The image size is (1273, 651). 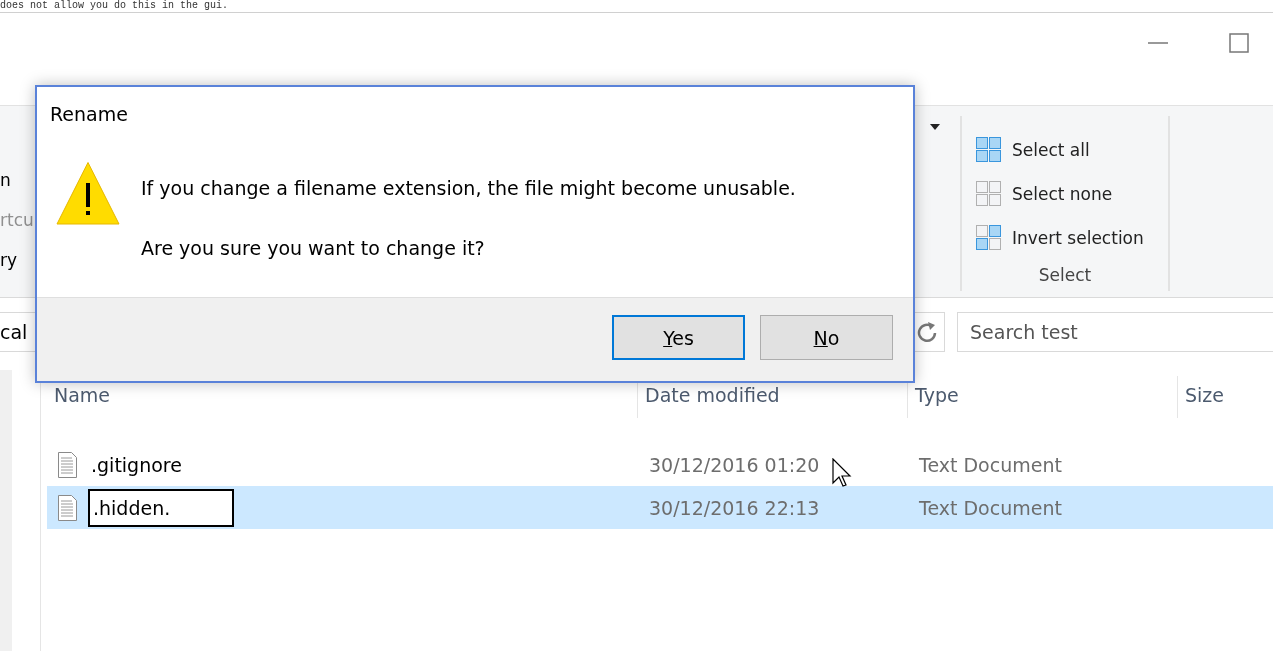 What do you see at coordinates (1225, 397) in the screenshot?
I see `column-header: Size` at bounding box center [1225, 397].